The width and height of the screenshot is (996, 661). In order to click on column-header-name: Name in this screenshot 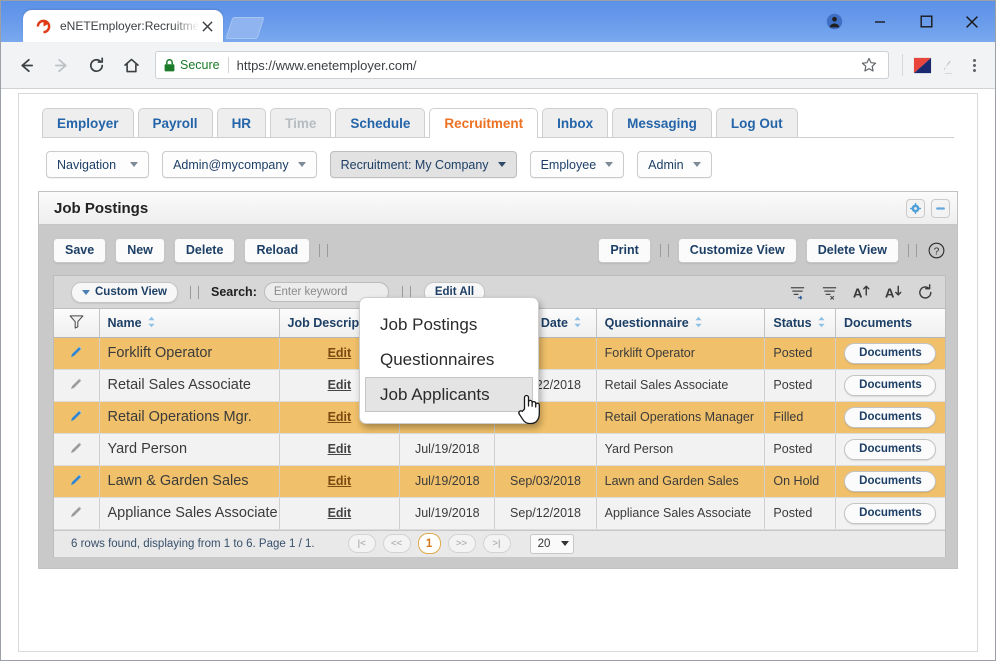, I will do `click(189, 323)`.